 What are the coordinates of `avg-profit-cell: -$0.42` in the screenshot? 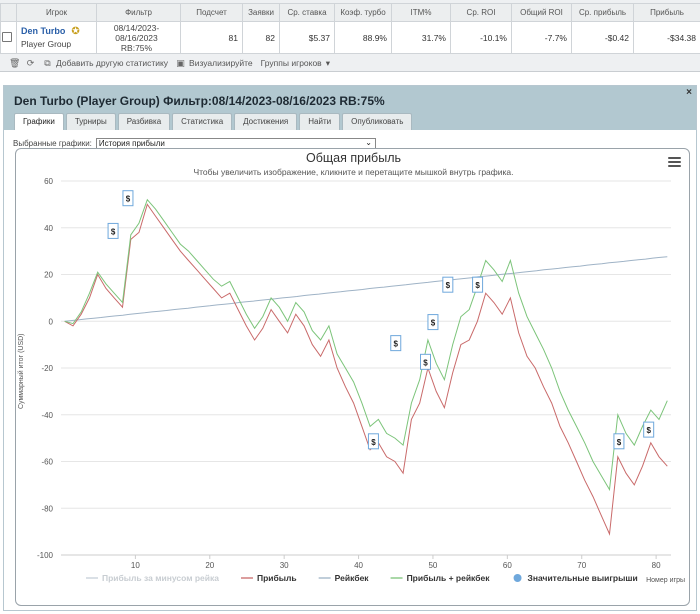 It's located at (602, 37).